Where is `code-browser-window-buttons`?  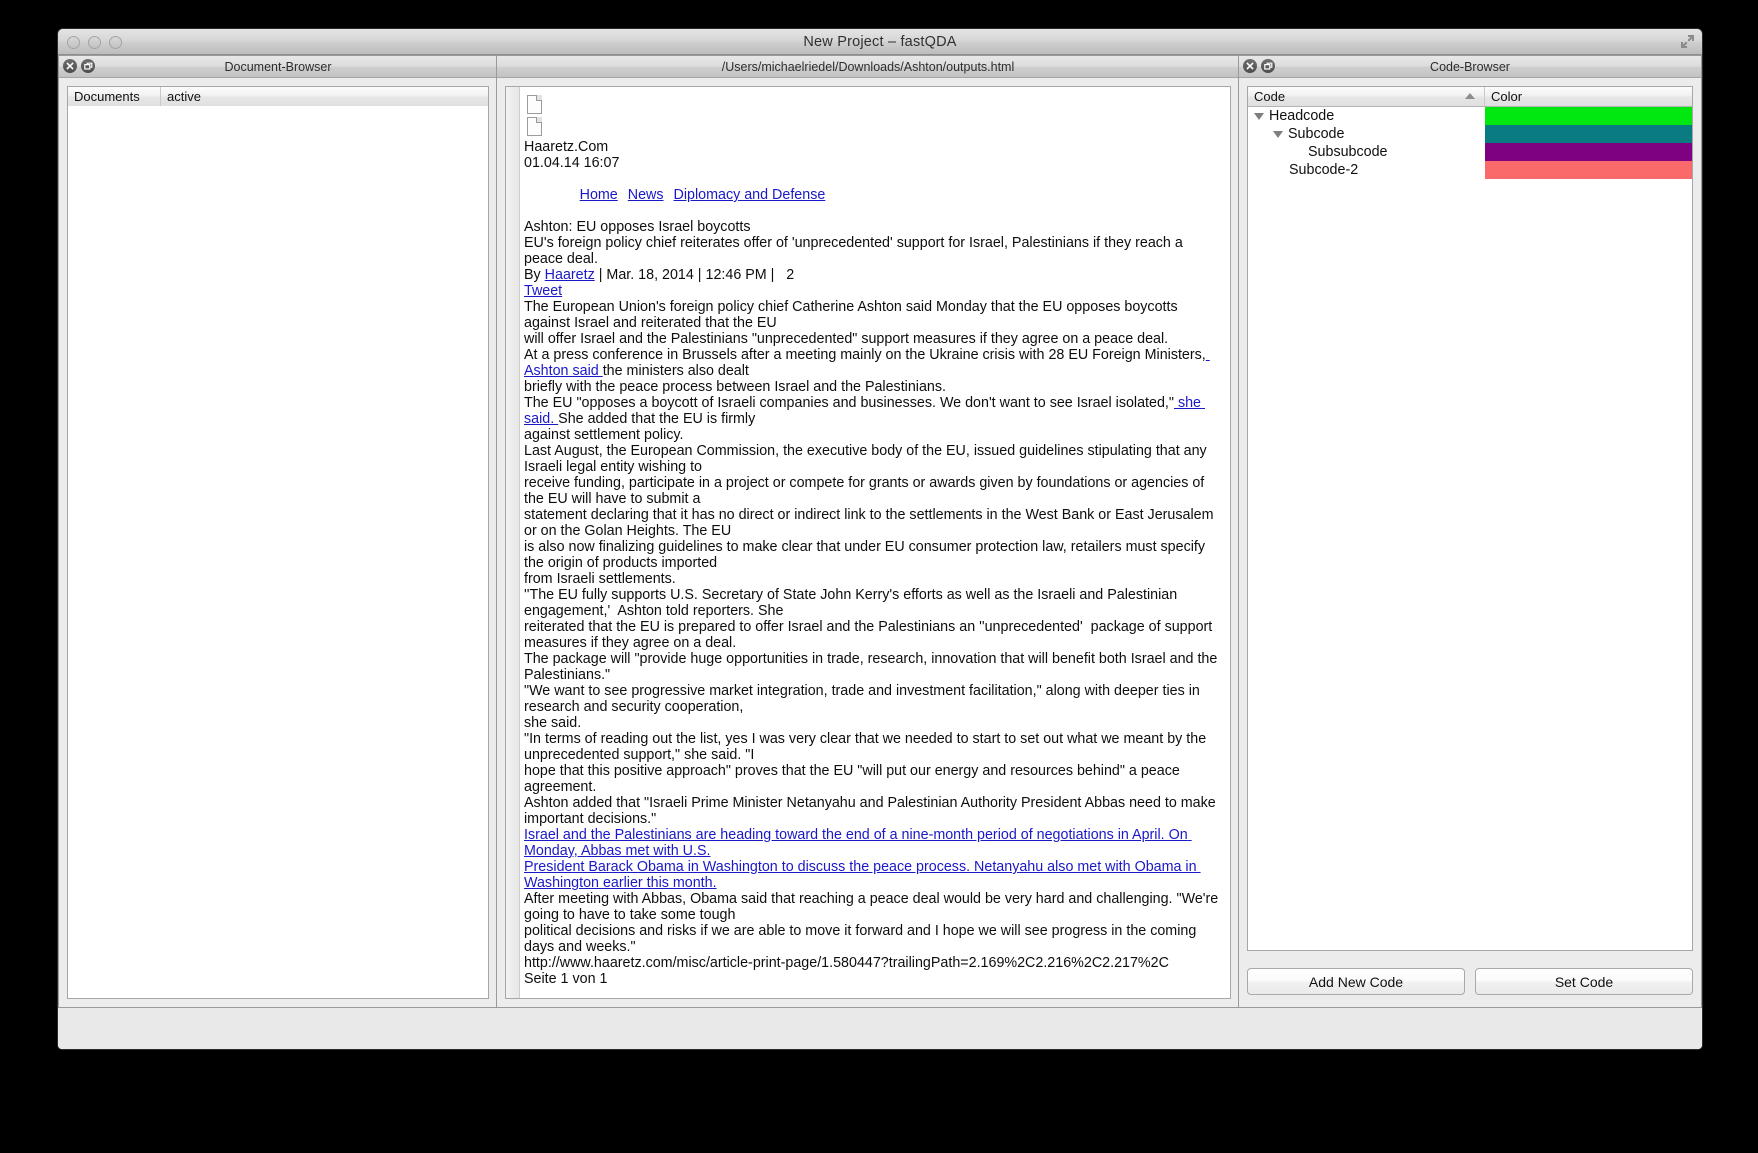 code-browser-window-buttons is located at coordinates (1259, 66).